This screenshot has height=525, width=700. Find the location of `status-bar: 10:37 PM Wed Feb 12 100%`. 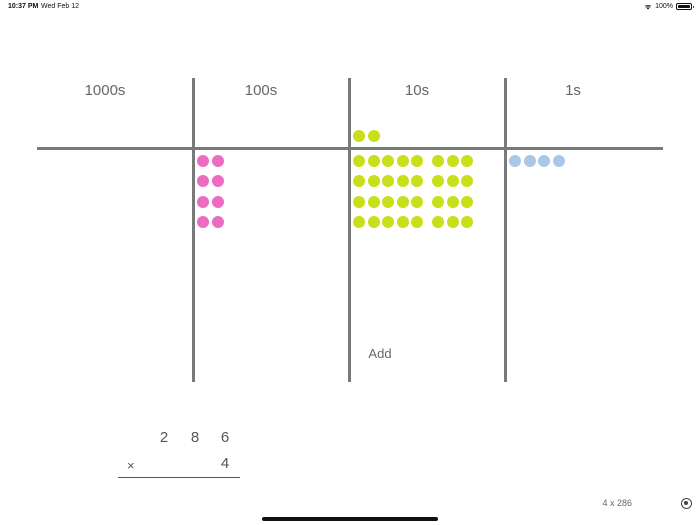

status-bar: 10:37 PM Wed Feb 12 100% is located at coordinates (350, 7).